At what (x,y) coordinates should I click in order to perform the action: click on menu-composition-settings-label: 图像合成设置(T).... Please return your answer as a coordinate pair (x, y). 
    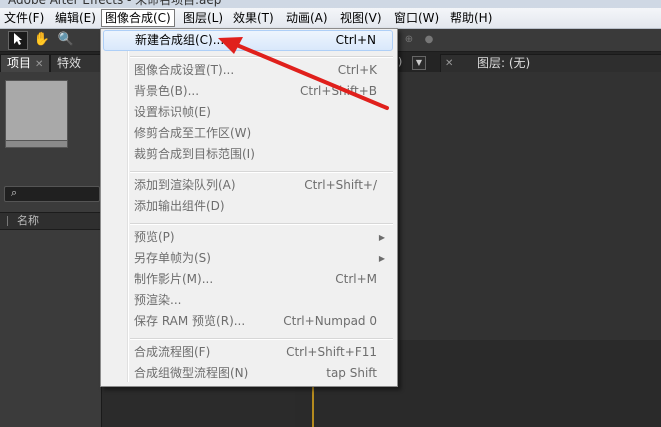
    Looking at the image, I should click on (184, 70).